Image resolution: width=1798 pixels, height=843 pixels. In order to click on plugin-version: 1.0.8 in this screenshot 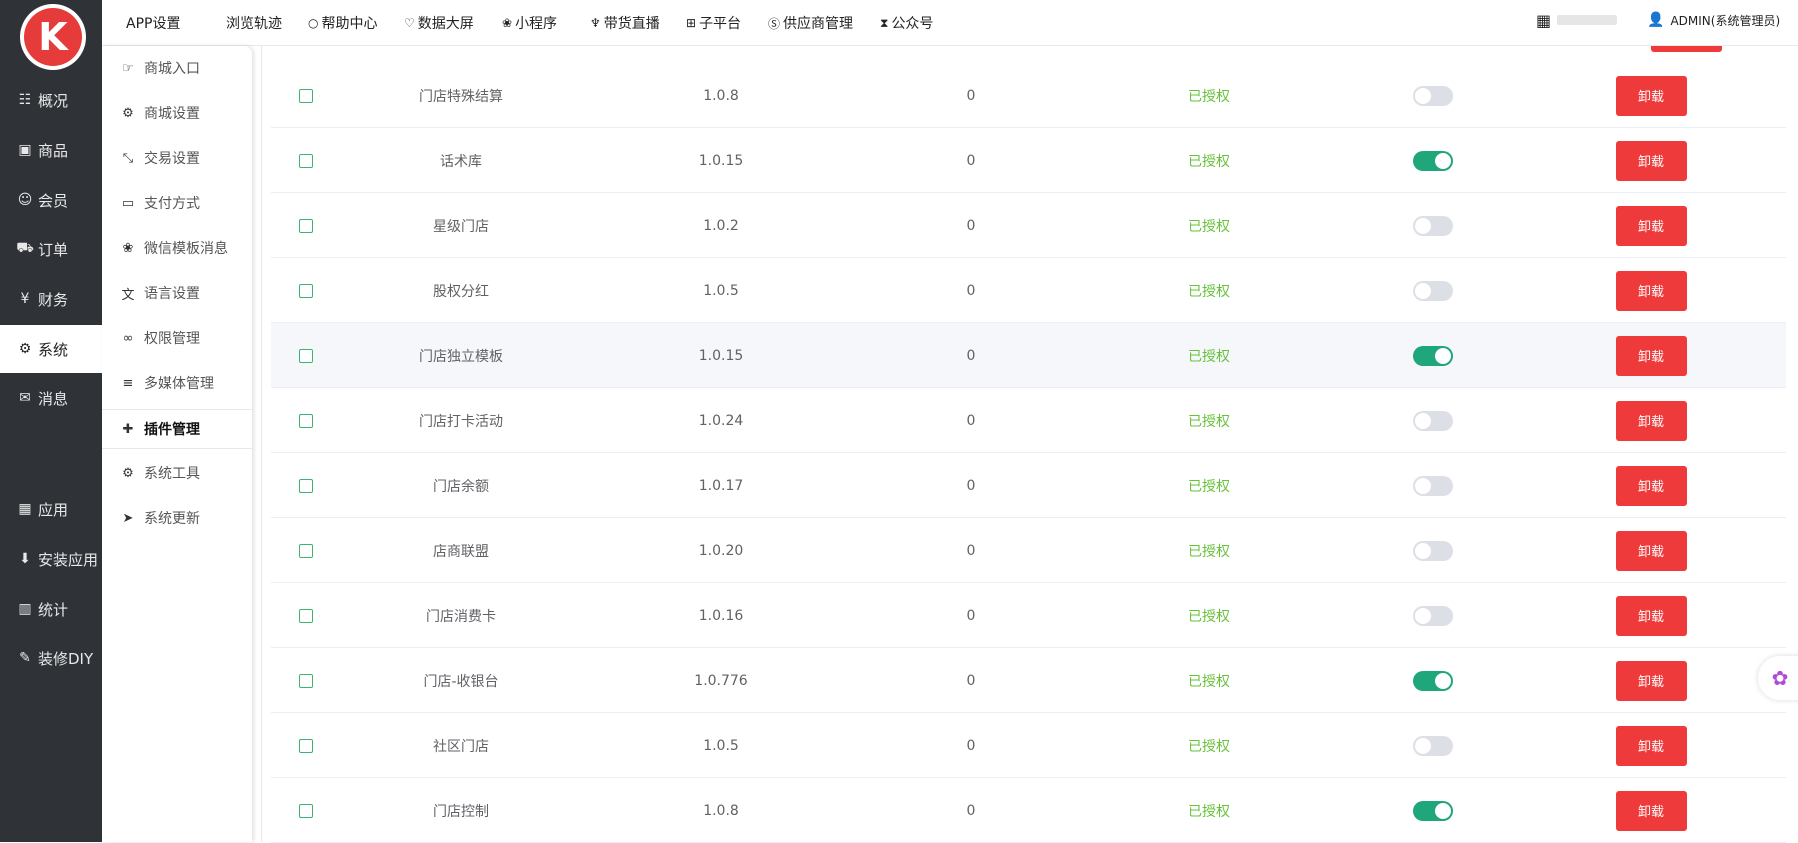, I will do `click(721, 95)`.